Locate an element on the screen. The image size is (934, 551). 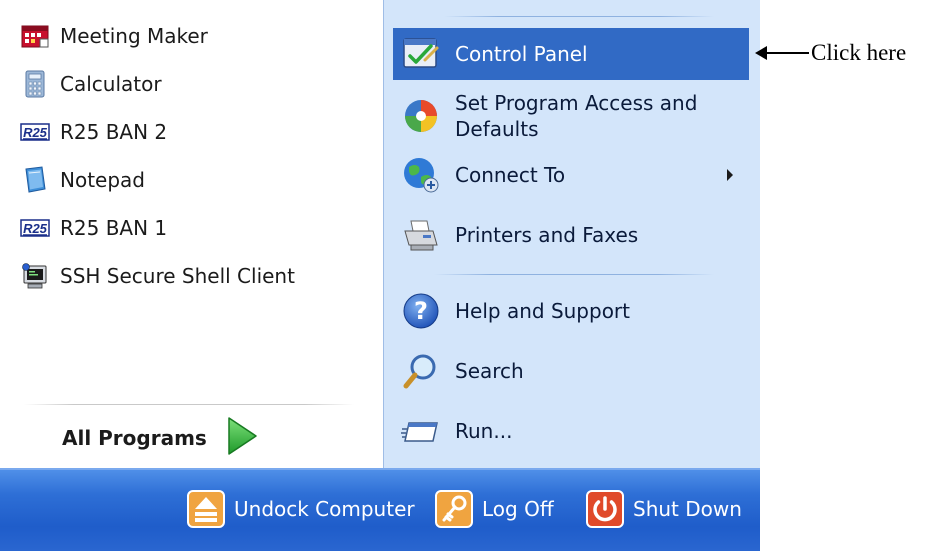
connect-to-label: Connect To is located at coordinates (510, 175).